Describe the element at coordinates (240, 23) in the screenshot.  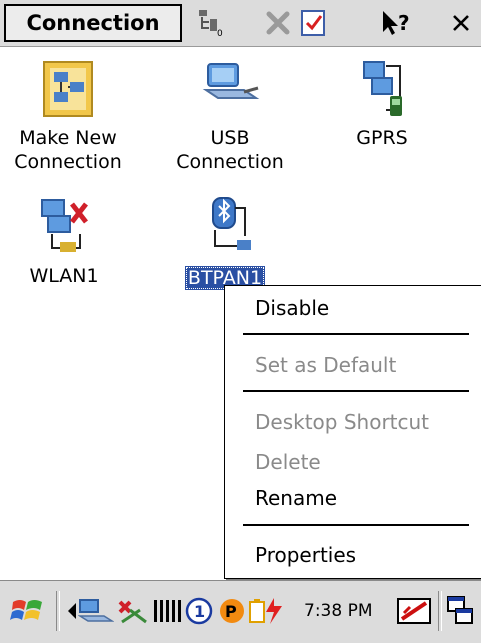
I see `command-bar: Connection 0 ?` at that location.